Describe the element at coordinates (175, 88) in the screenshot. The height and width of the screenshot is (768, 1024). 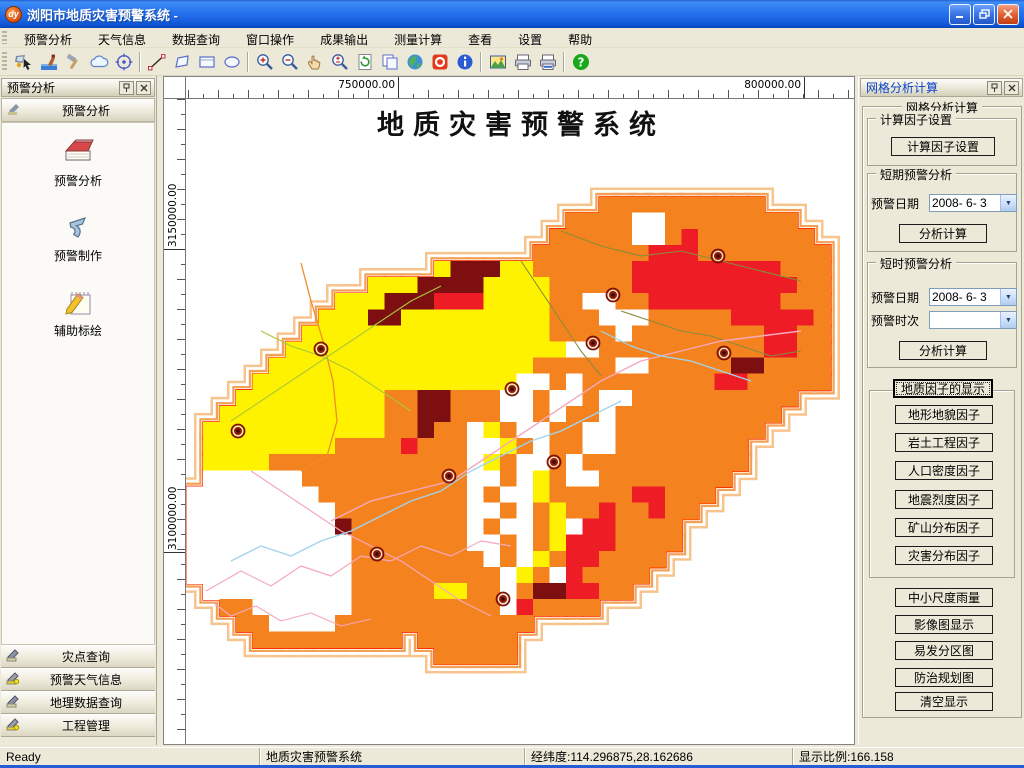
I see `ruler-corner` at that location.